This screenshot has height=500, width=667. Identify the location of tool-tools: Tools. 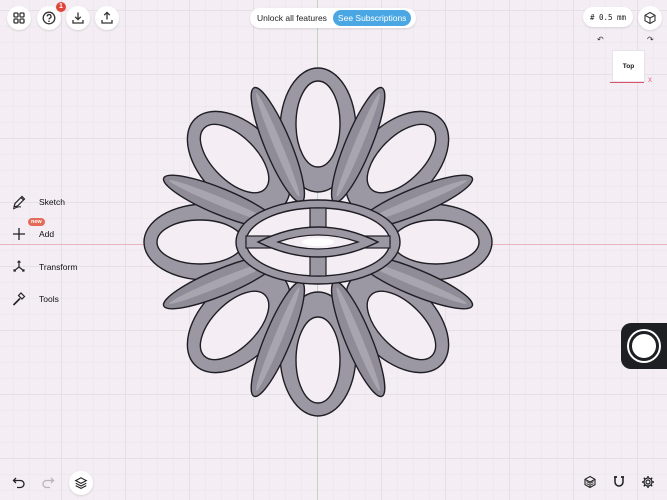
(33, 299).